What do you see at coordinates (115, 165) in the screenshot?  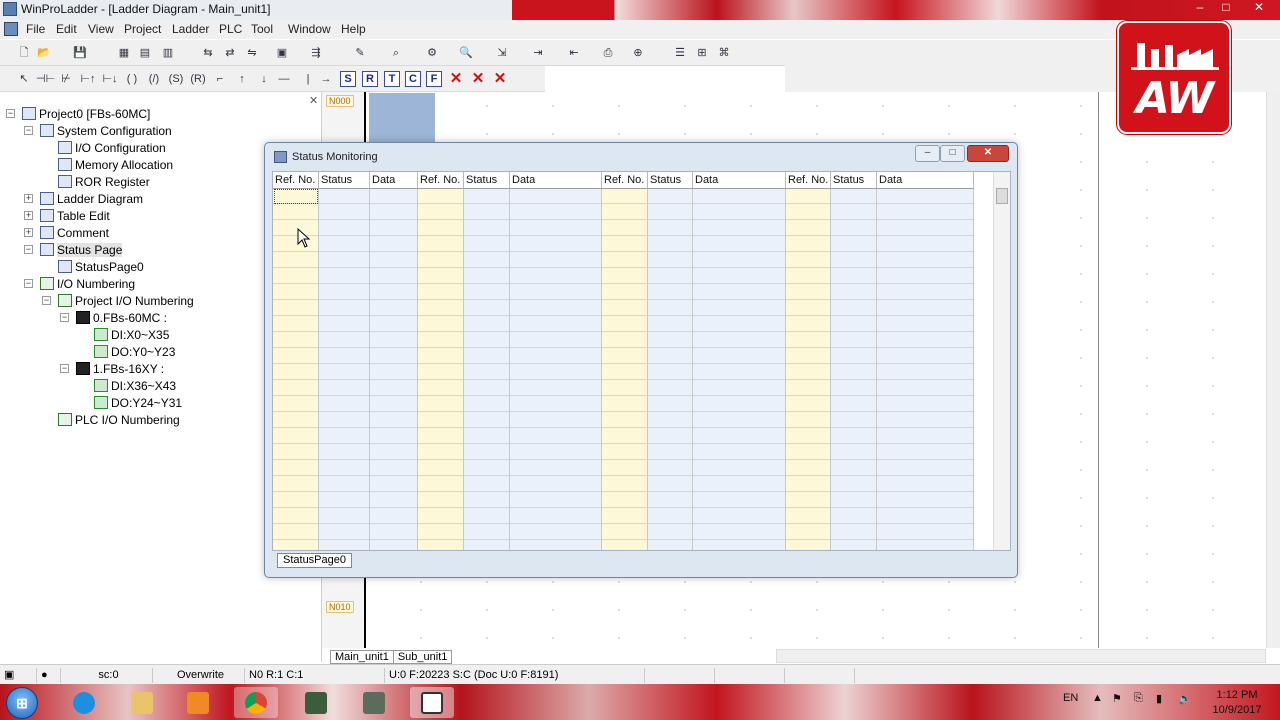 I see `tree-node-memory-allocation: Memory Allocation` at bounding box center [115, 165].